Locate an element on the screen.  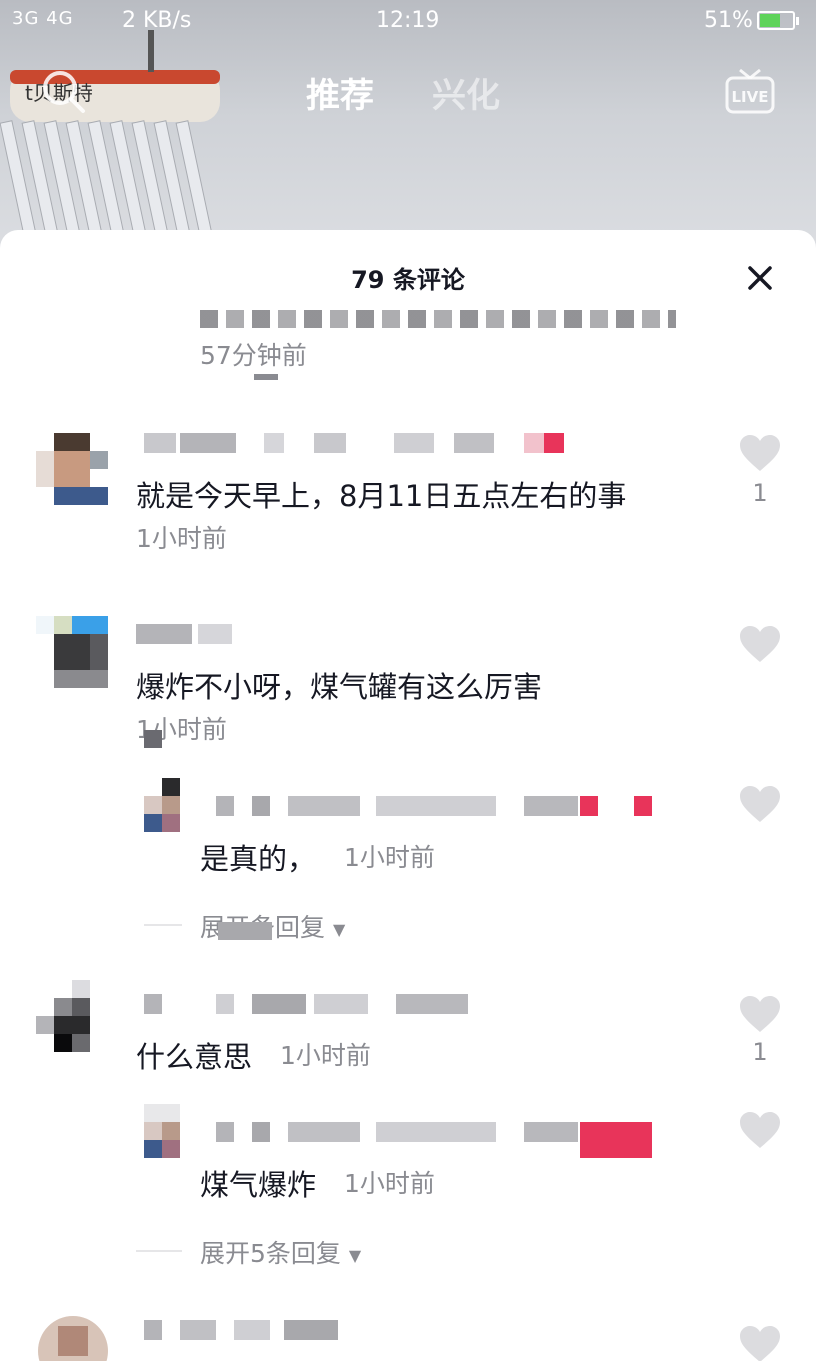
close-icon is located at coordinates (760, 278).